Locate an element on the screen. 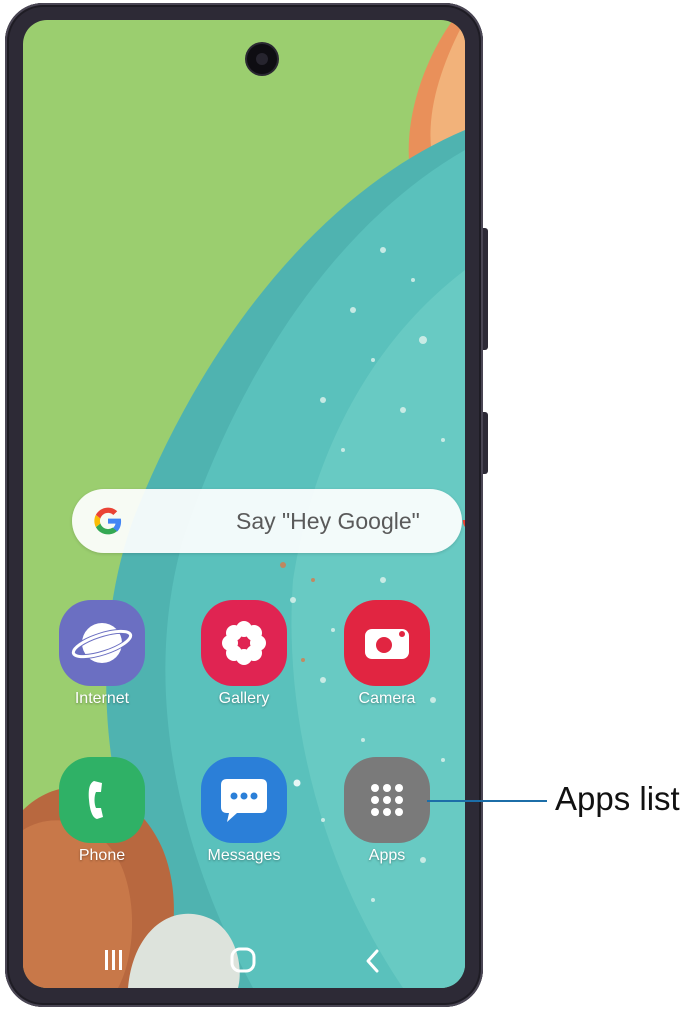 The width and height of the screenshot is (697, 1011). phone-handset-icon is located at coordinates (102, 800).